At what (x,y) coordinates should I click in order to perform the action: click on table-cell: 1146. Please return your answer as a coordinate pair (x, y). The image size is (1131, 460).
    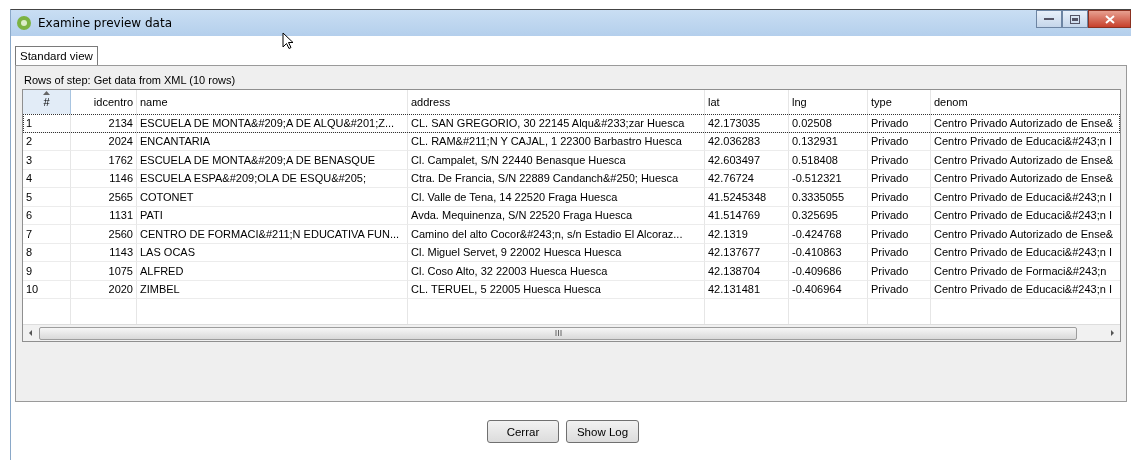
    Looking at the image, I should click on (104, 178).